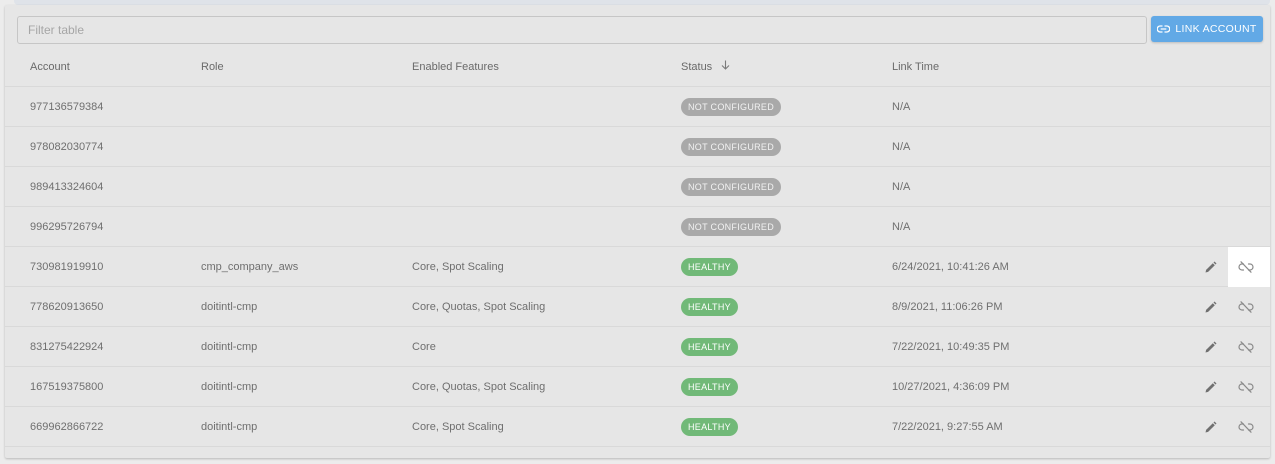 The height and width of the screenshot is (464, 1275). I want to click on col-header-status: Status, so click(705, 67).